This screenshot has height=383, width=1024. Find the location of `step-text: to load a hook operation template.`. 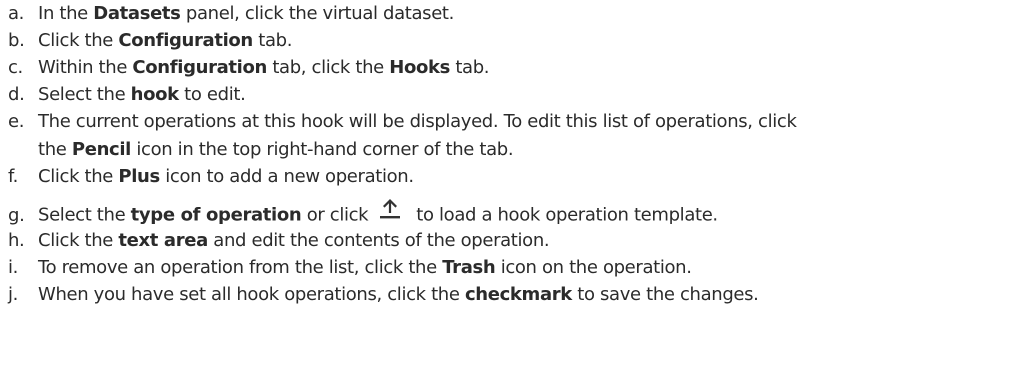

step-text: to load a hook operation template. is located at coordinates (567, 215).